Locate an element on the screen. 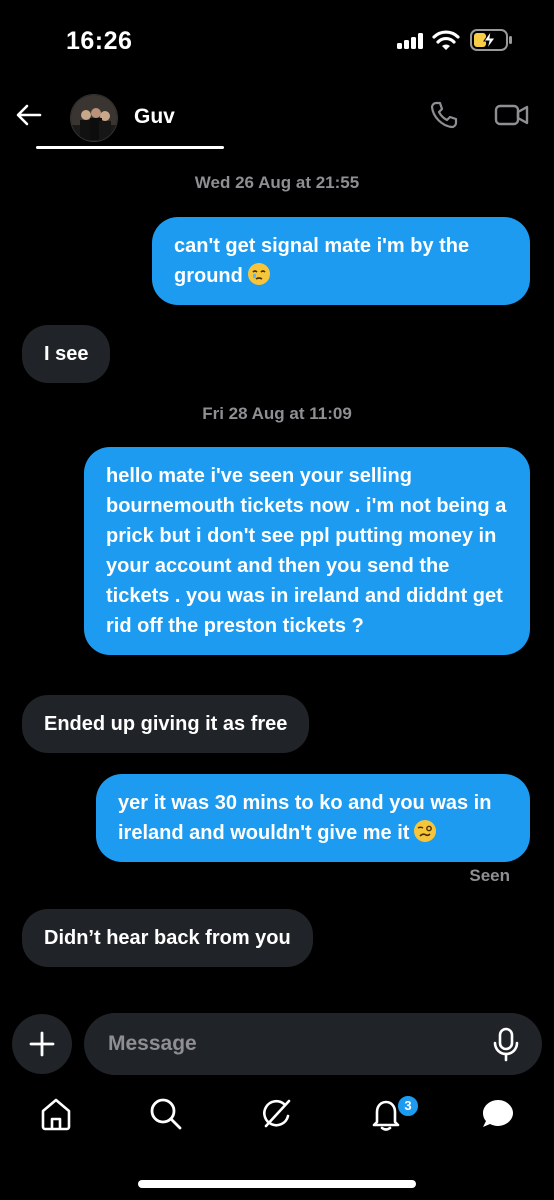 This screenshot has width=554, height=1200. message-composer is located at coordinates (277, 1042).